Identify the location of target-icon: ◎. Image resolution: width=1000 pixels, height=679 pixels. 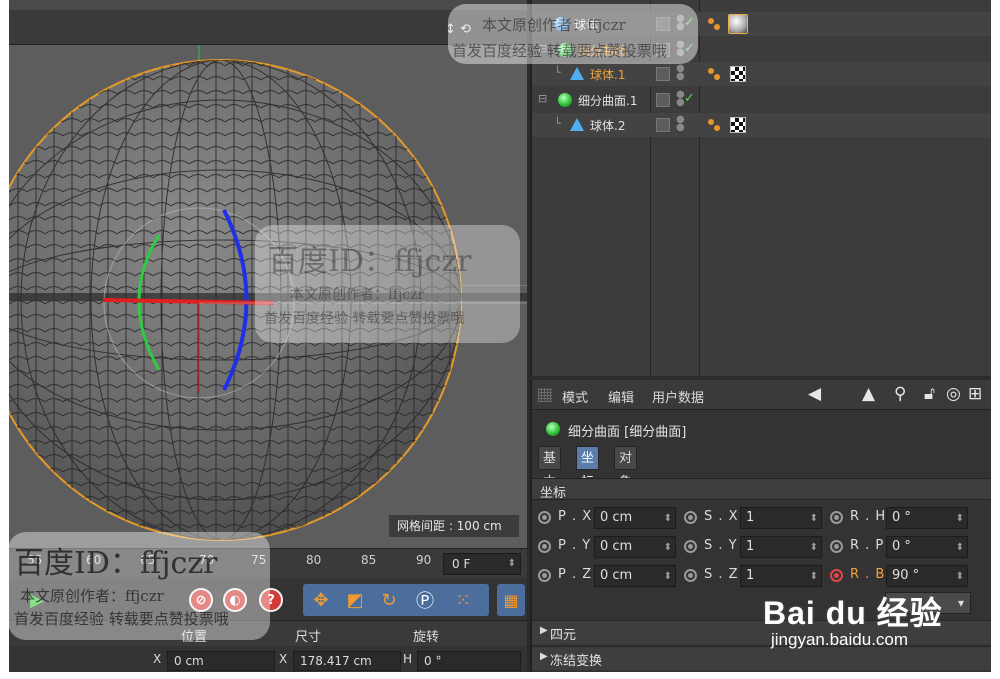
(953, 394).